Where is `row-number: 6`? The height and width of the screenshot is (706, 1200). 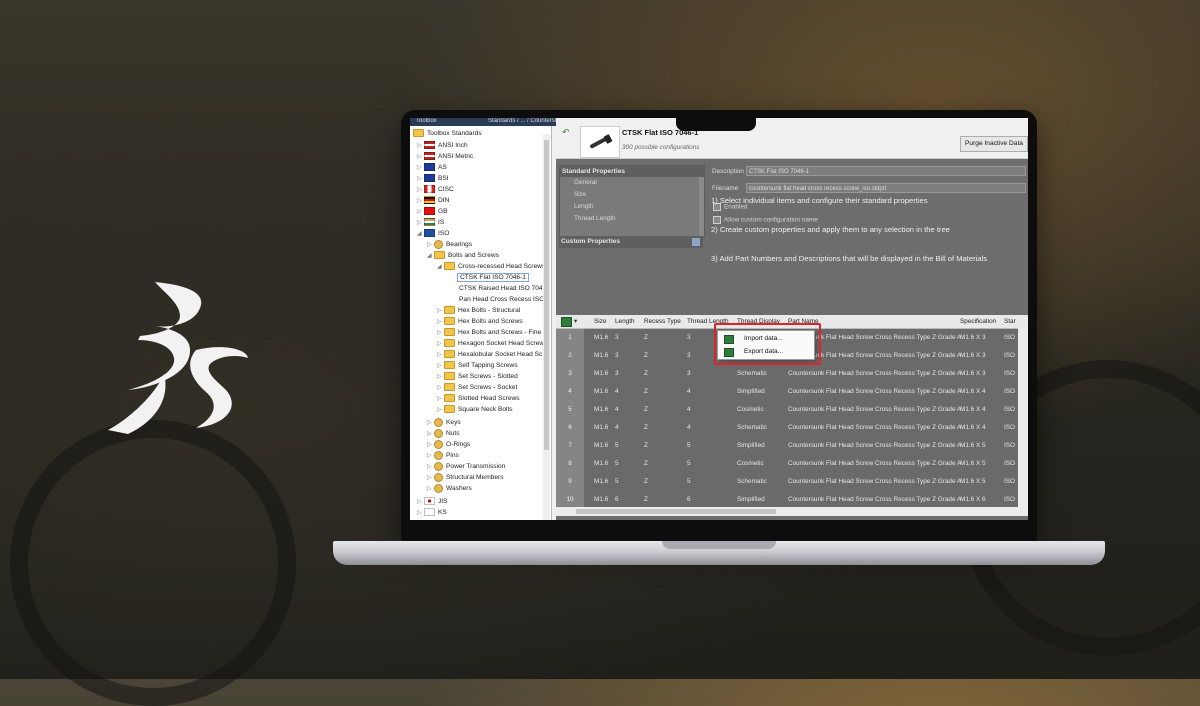
row-number: 6 is located at coordinates (570, 428).